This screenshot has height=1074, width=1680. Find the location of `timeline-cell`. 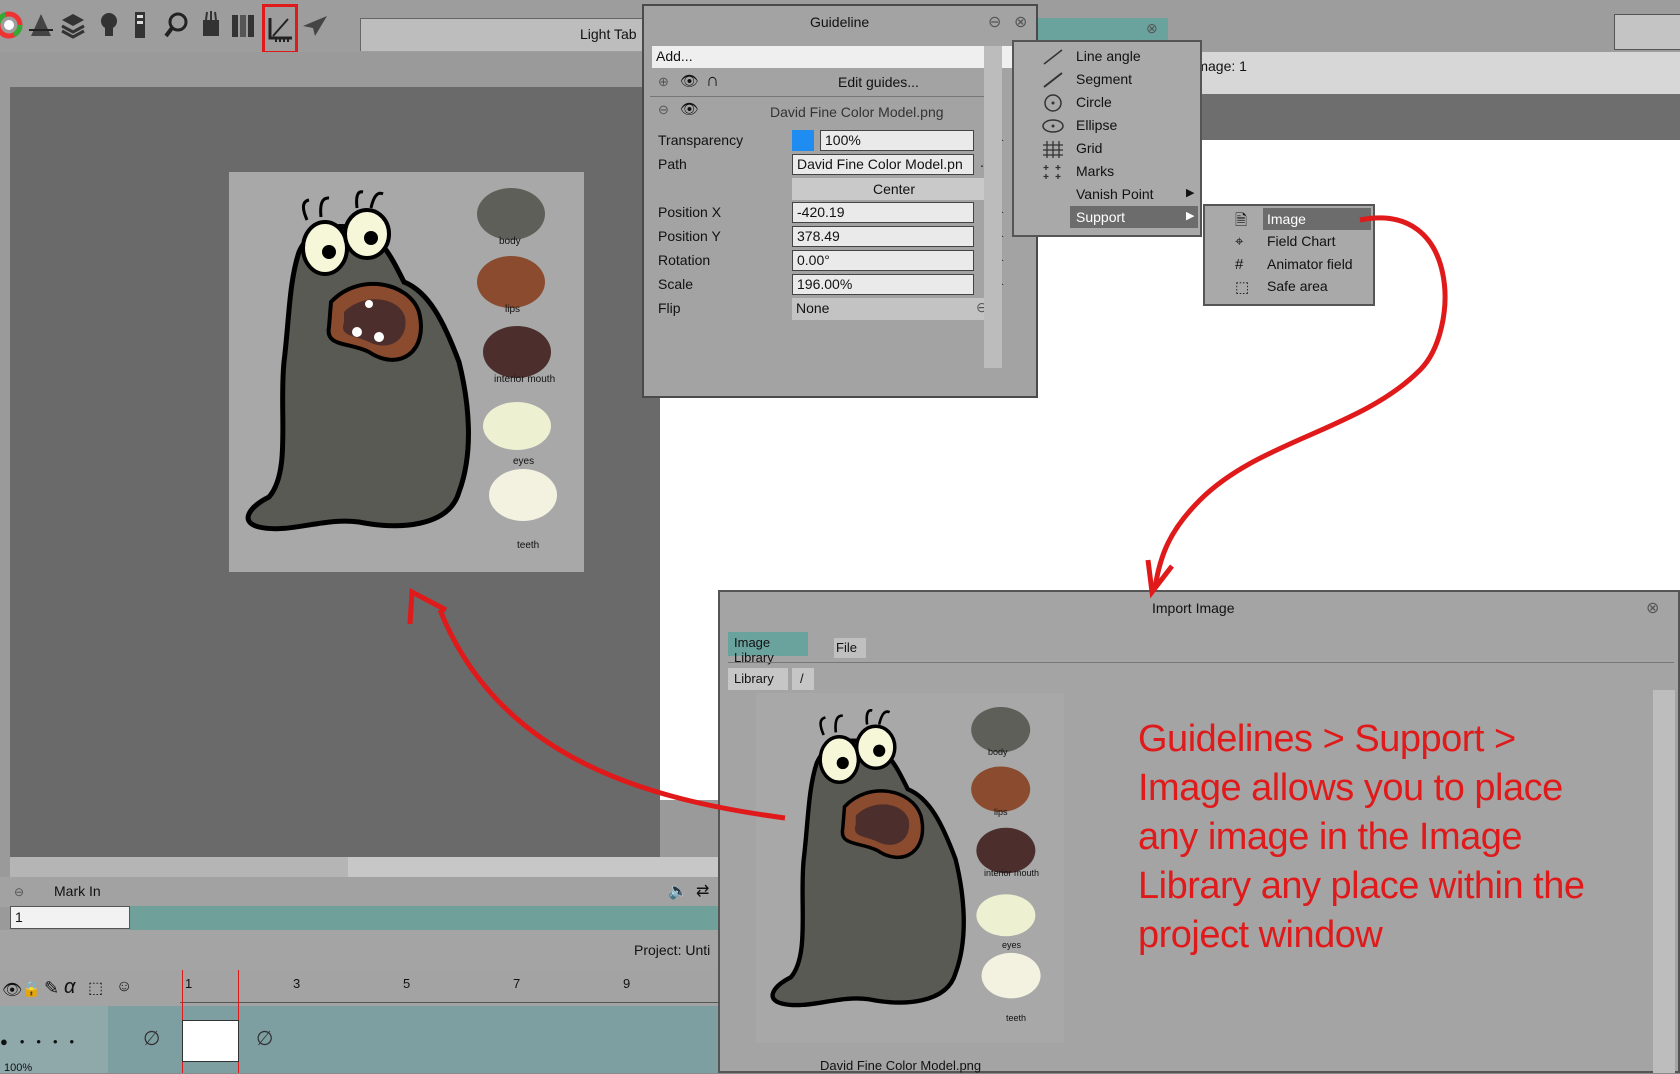

timeline-cell is located at coordinates (210, 1041).